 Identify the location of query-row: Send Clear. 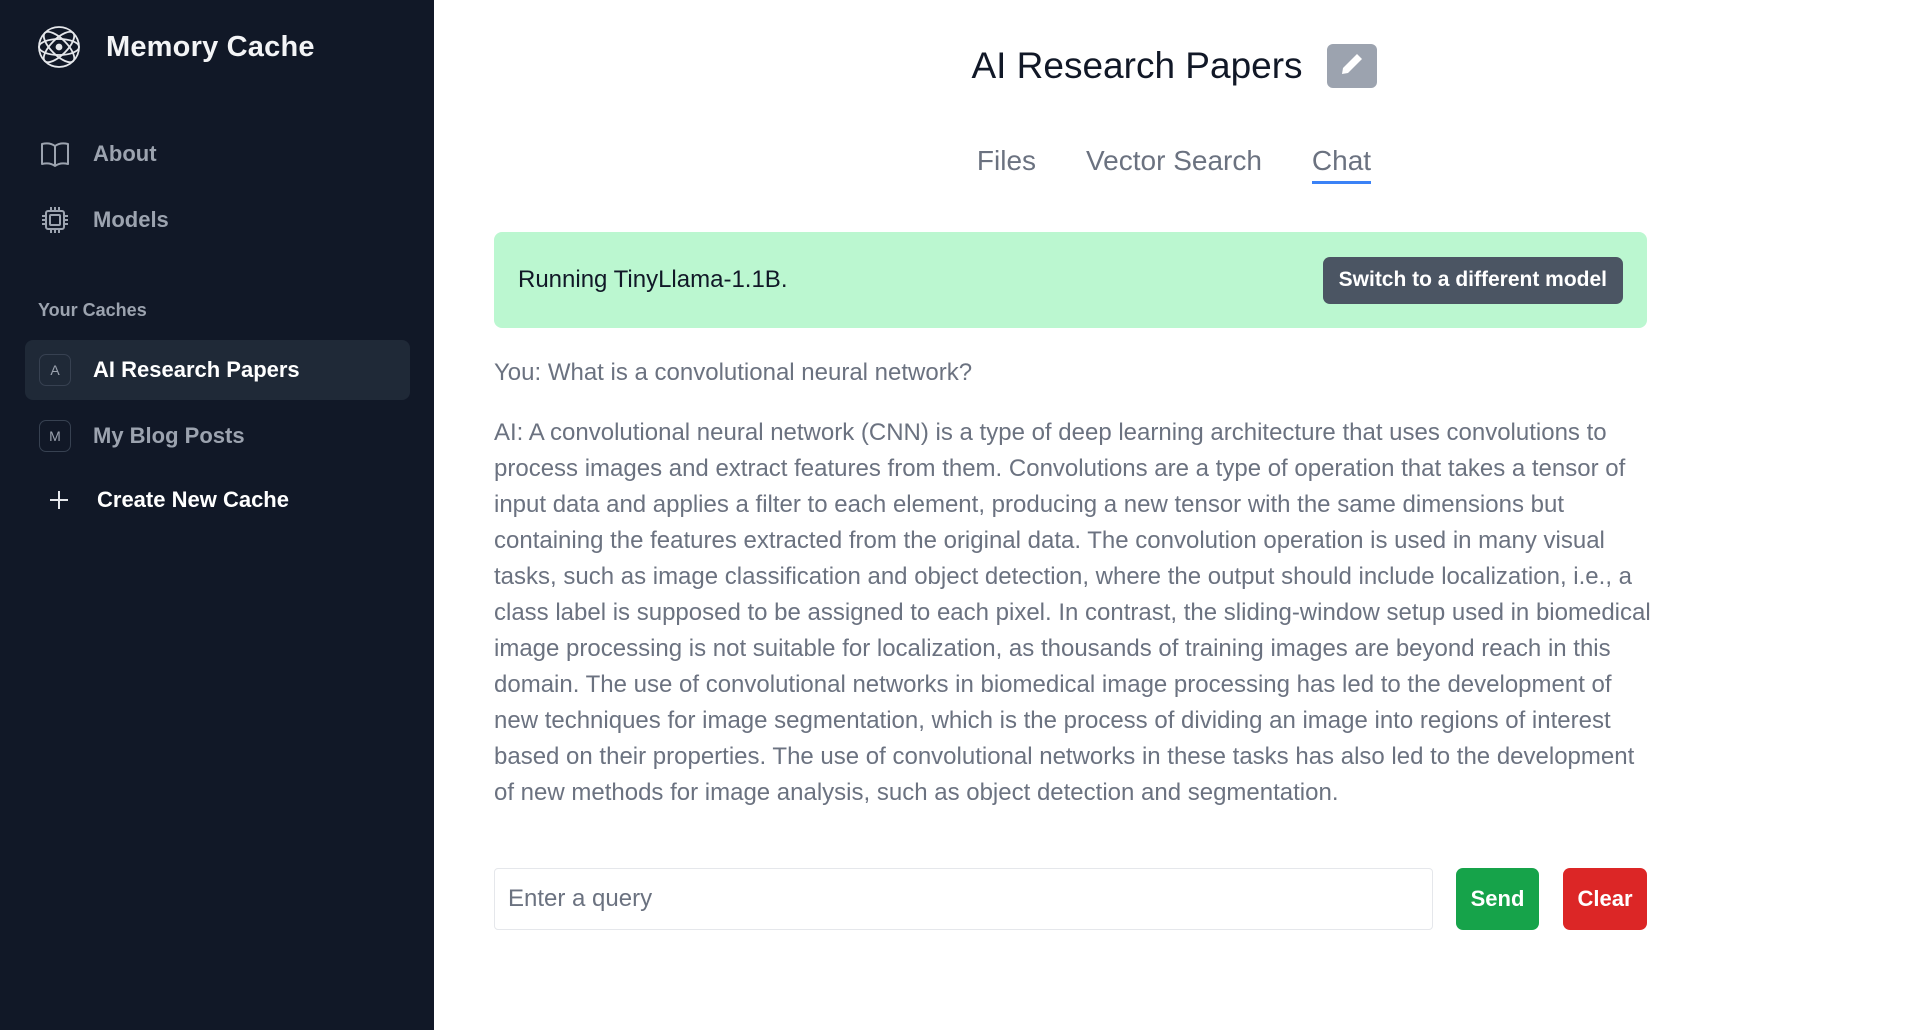
(1070, 899).